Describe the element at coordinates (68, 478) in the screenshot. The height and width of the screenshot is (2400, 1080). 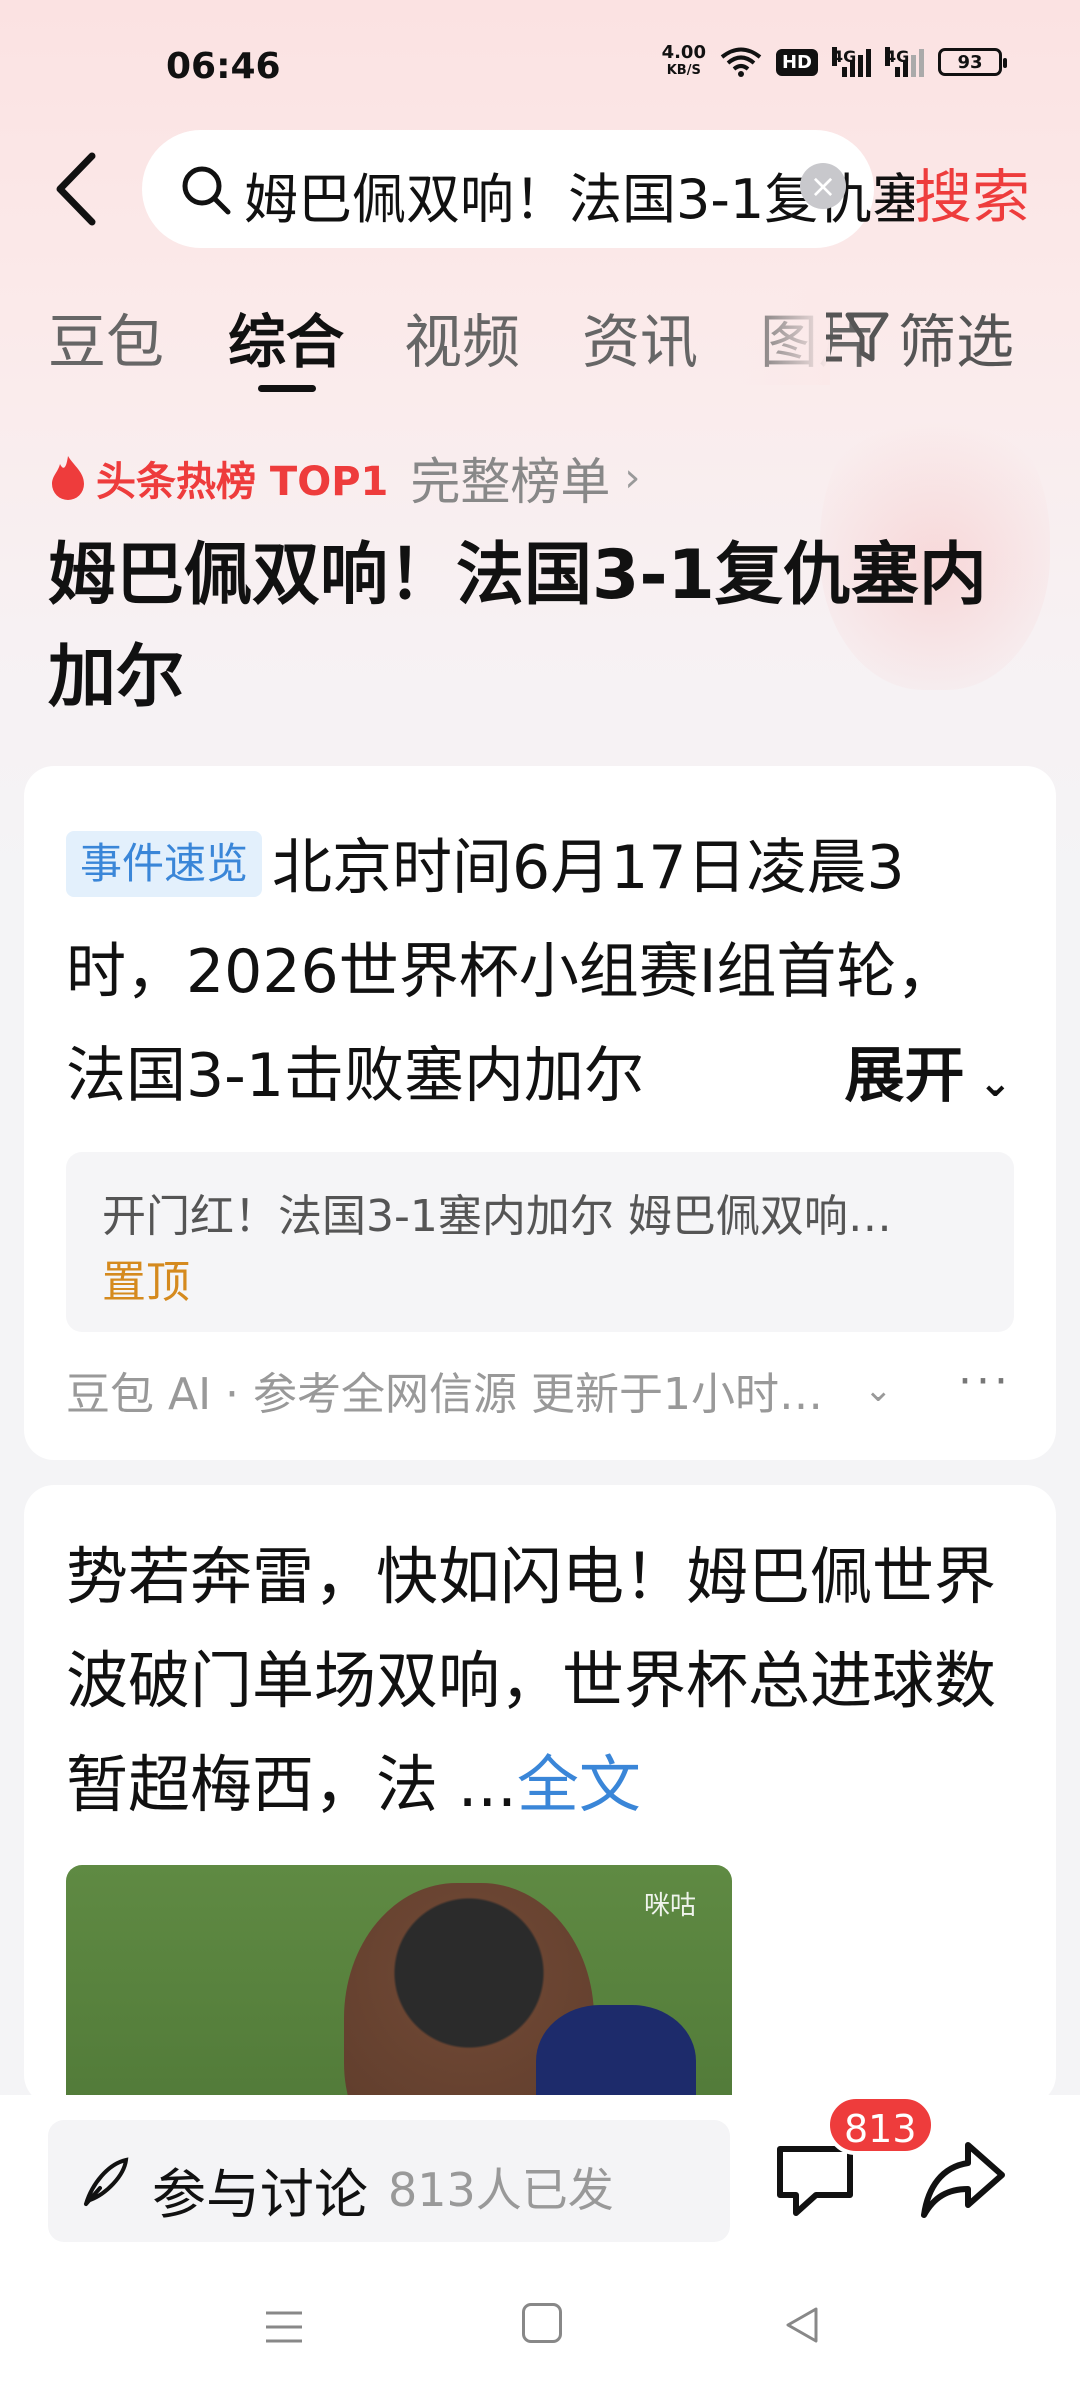
I see `flame-icon` at that location.